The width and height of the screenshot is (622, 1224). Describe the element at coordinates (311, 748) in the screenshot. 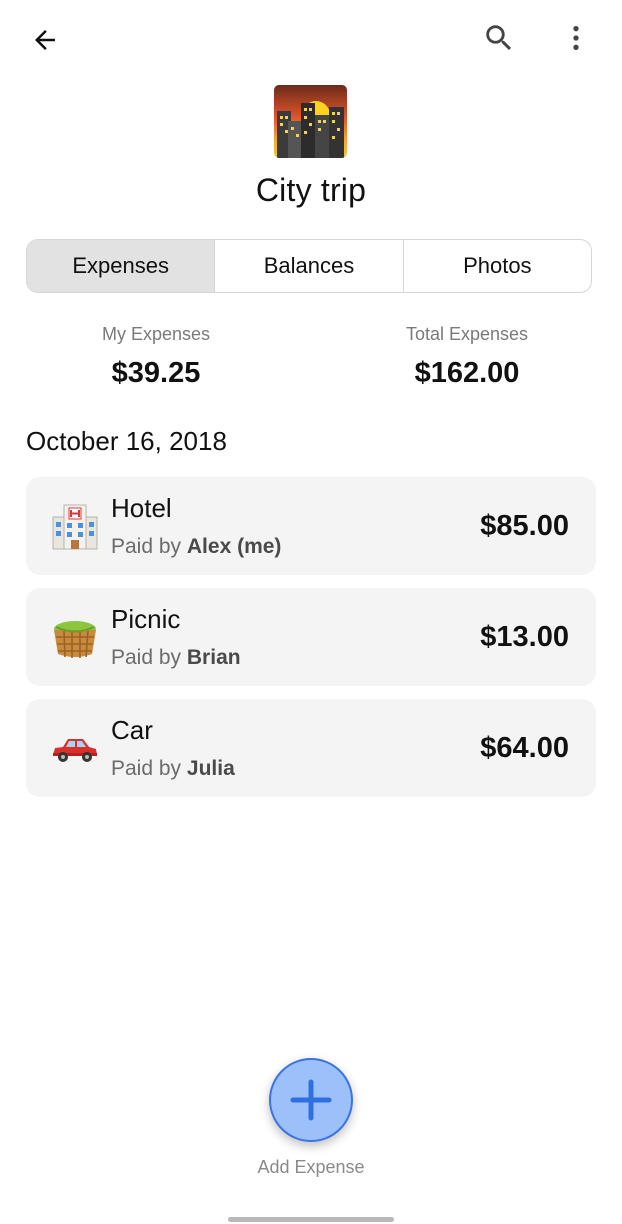

I see `expense-item-car: Car Paid by Julia $64.00` at that location.